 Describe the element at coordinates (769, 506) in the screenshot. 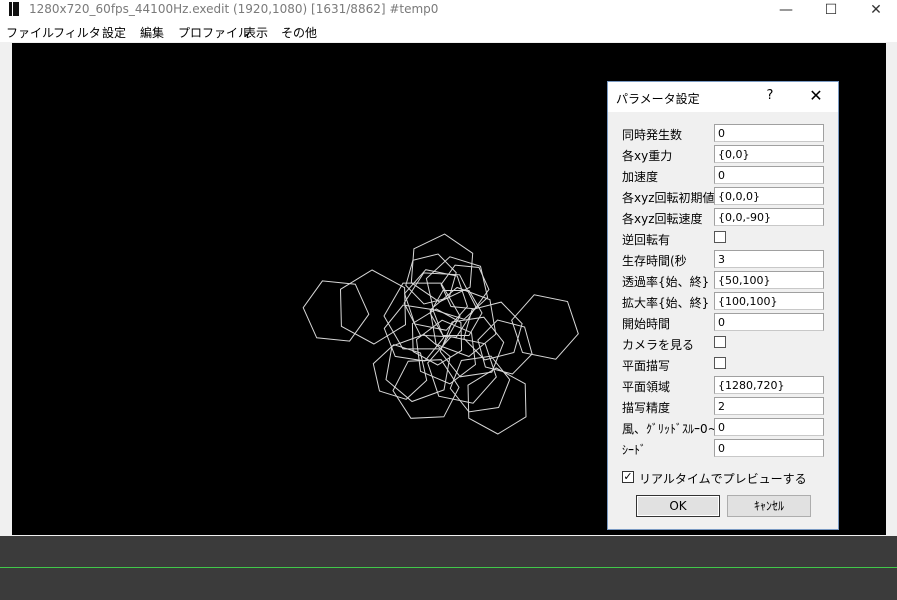

I see `cancel-button: ｷｬﾝｾﾙ` at that location.